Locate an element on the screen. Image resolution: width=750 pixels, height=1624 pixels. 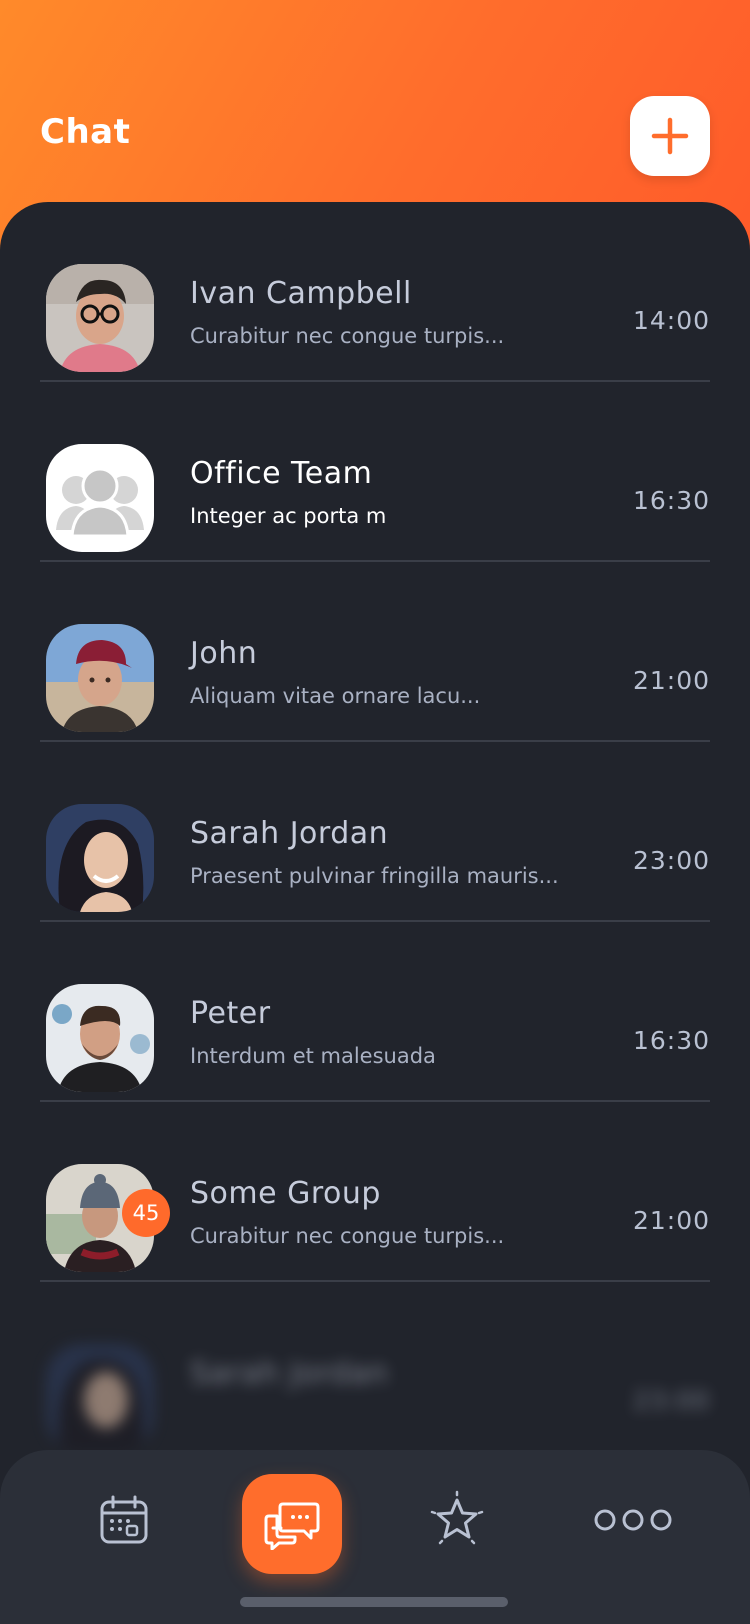
tab-chat is located at coordinates (292, 1524).